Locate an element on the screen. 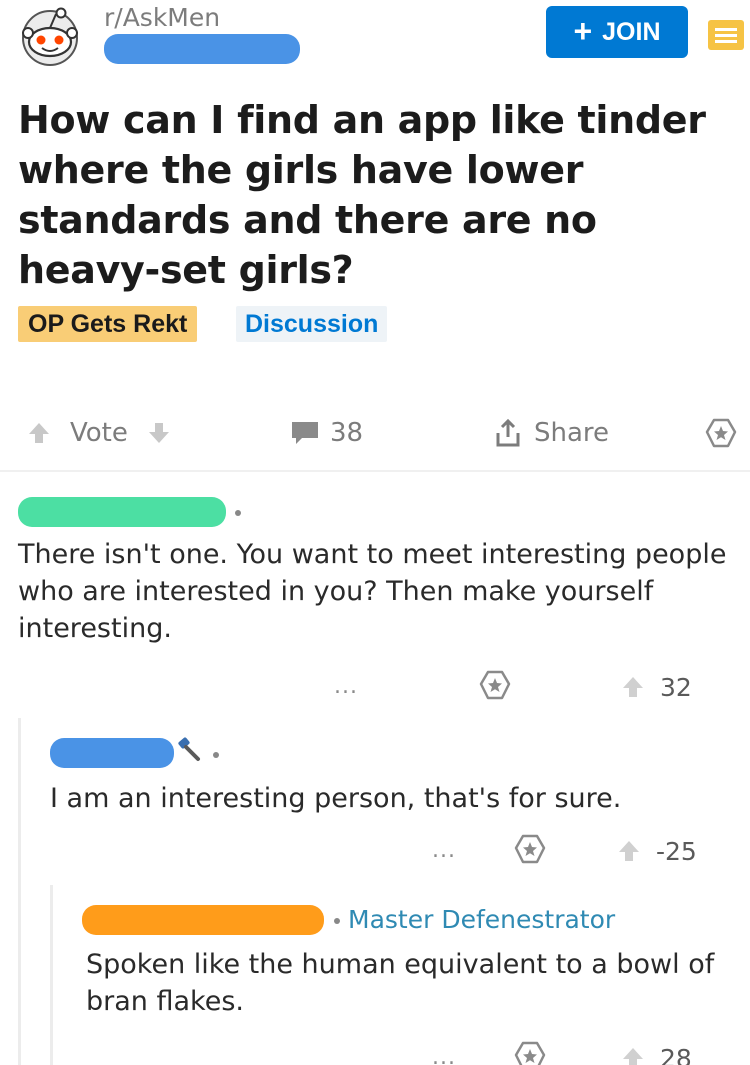  menu-icon is located at coordinates (726, 35).